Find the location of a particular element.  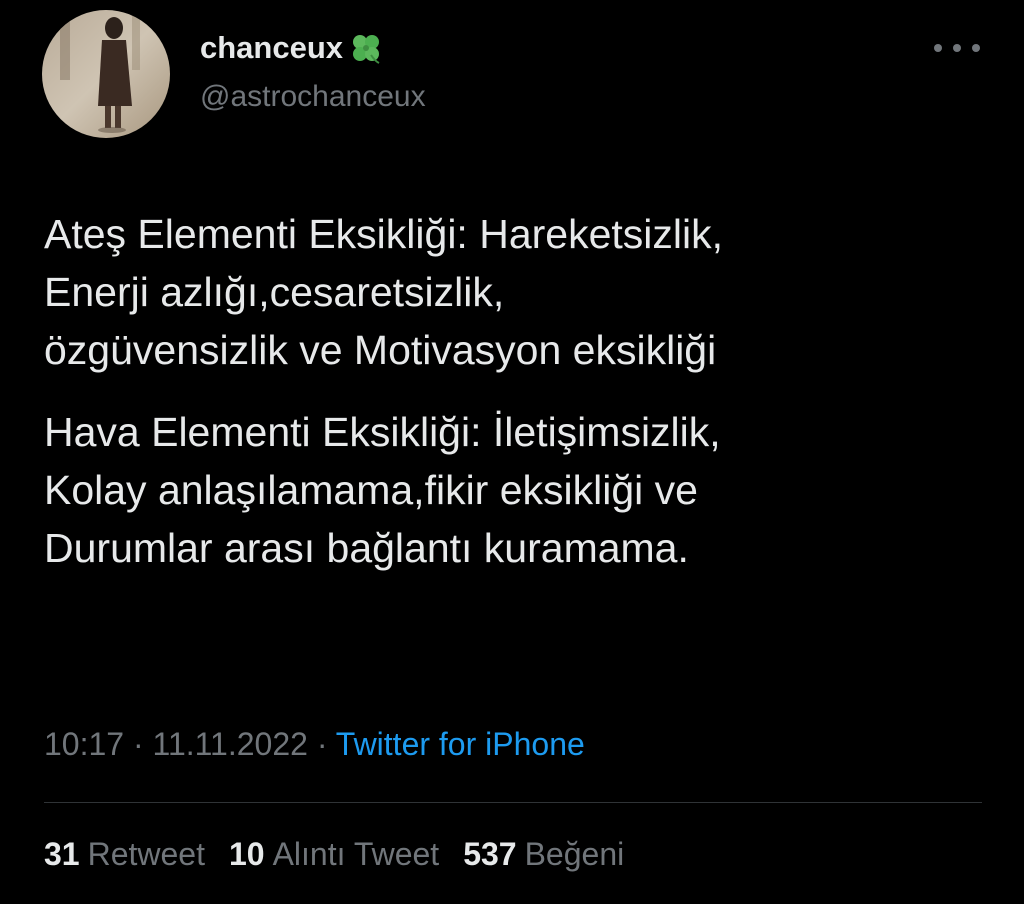

engagement-stats: 31 Retweet 10 Alıntı Tweet 537 Beğeni is located at coordinates (334, 854).